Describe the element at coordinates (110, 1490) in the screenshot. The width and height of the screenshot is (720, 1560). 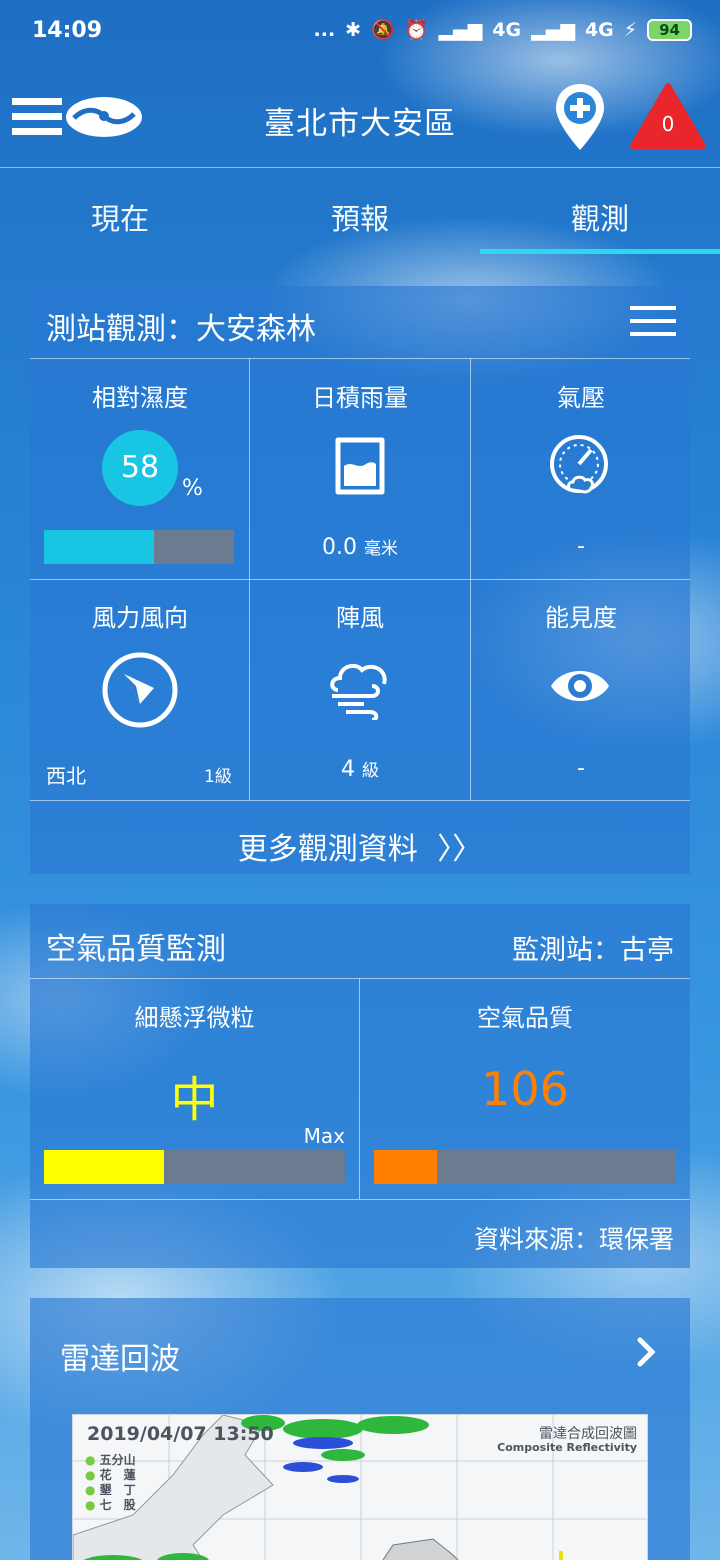
I see `radar-station: ● 墾 丁` at that location.